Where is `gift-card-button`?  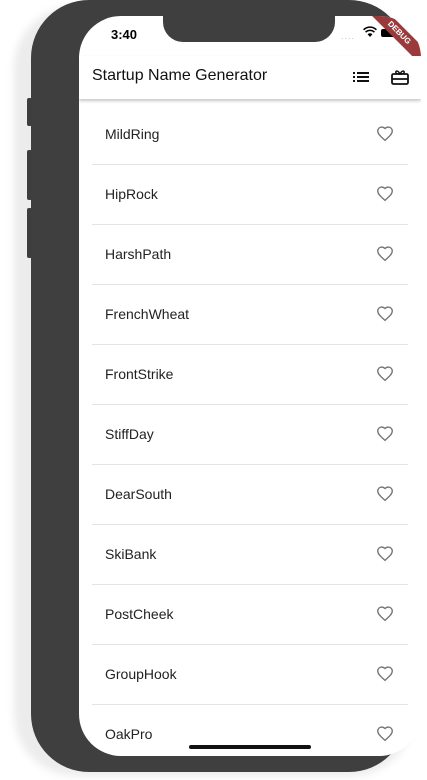 gift-card-button is located at coordinates (400, 77).